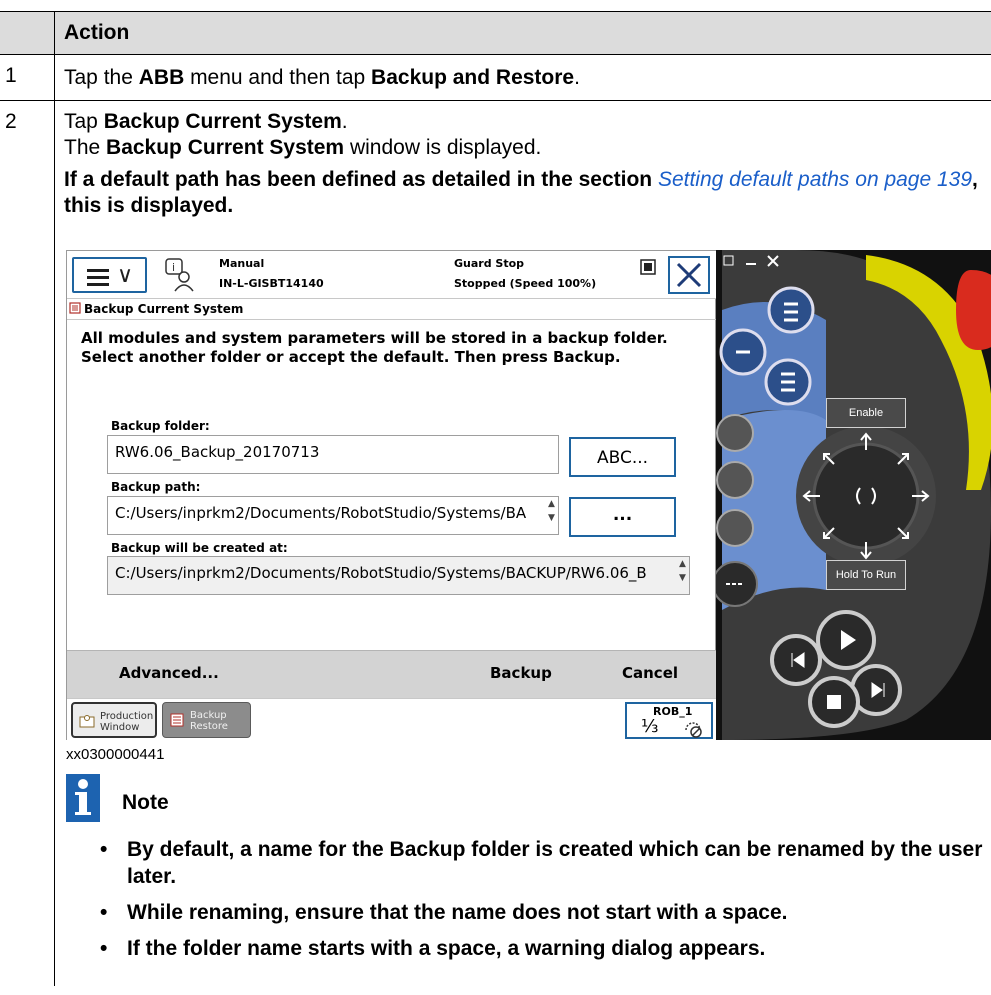 Image resolution: width=991 pixels, height=995 pixels. I want to click on figure-caption: xx0300000441, so click(115, 754).